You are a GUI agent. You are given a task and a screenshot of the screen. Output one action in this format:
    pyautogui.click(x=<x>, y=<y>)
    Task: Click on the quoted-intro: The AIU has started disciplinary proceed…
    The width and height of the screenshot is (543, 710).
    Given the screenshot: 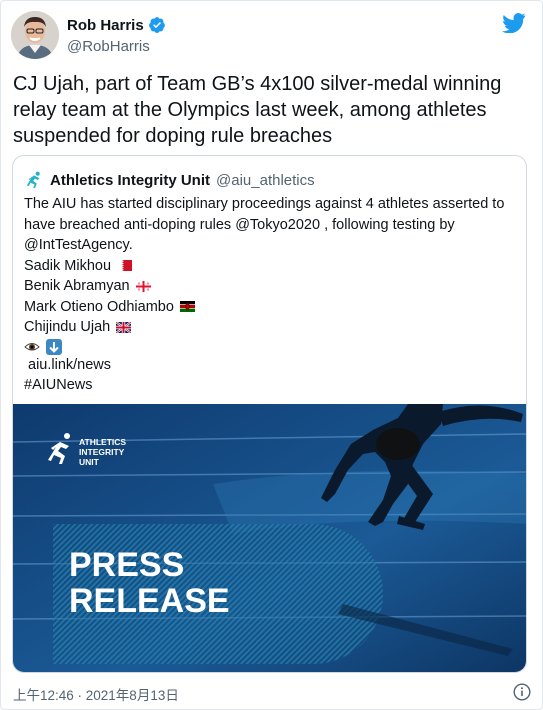 What is the action you would take?
    pyautogui.click(x=264, y=224)
    